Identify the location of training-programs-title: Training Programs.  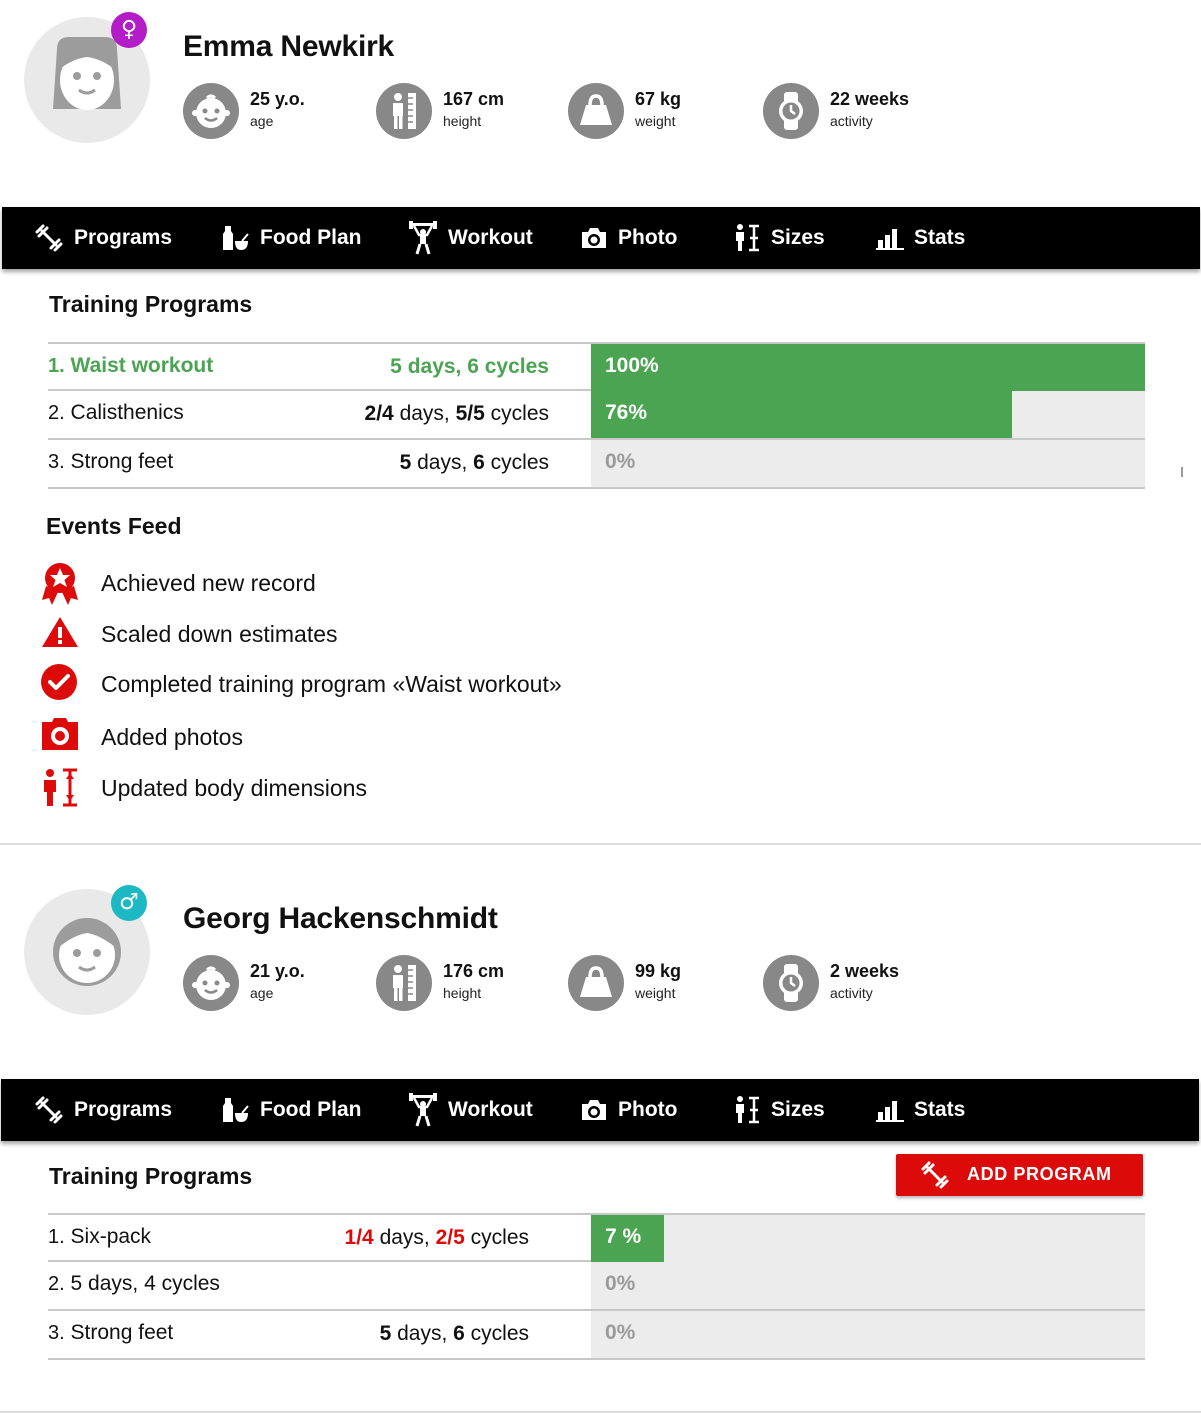
(151, 1176).